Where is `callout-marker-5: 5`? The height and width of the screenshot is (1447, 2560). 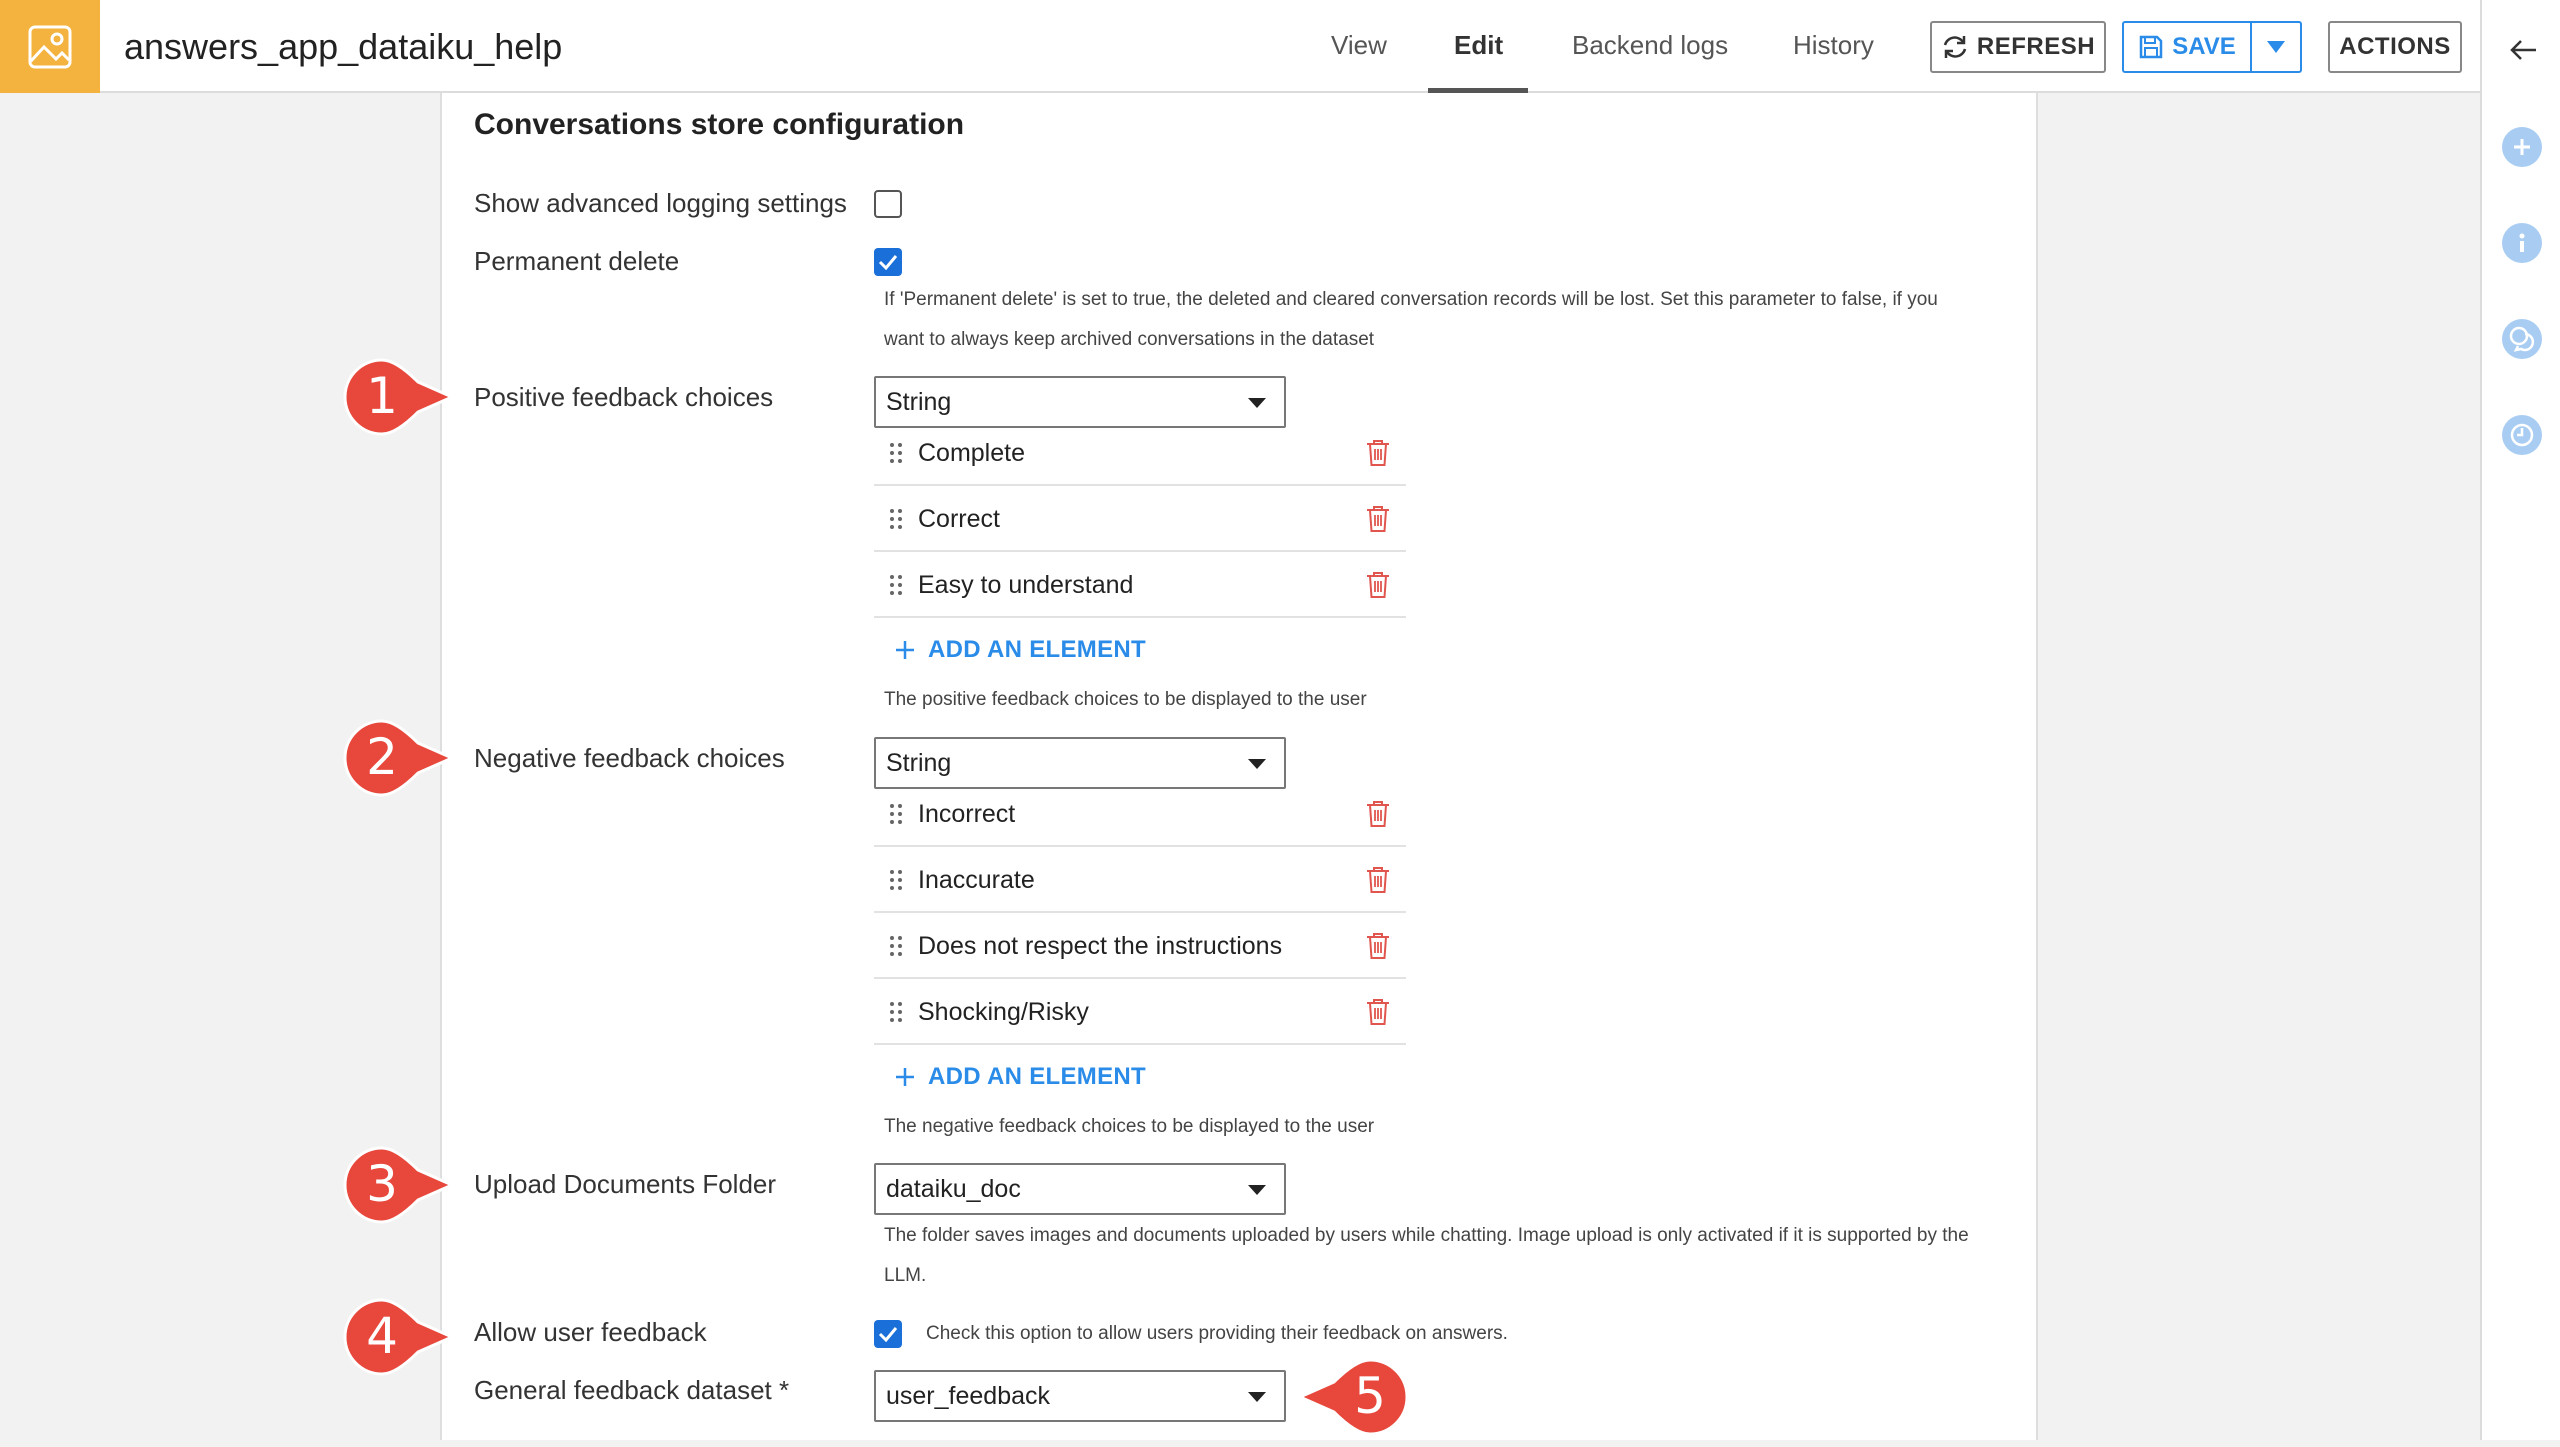 callout-marker-5: 5 is located at coordinates (1358, 1397).